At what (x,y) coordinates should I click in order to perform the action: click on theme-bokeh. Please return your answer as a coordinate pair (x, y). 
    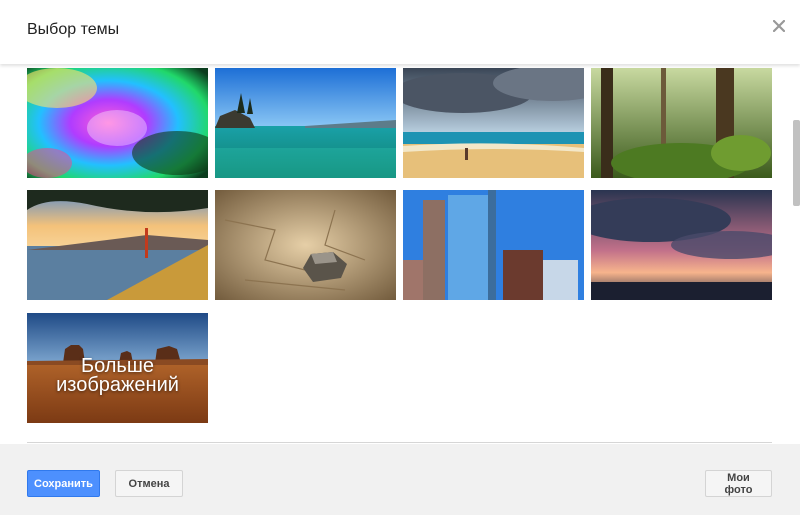
    Looking at the image, I should click on (117, 123).